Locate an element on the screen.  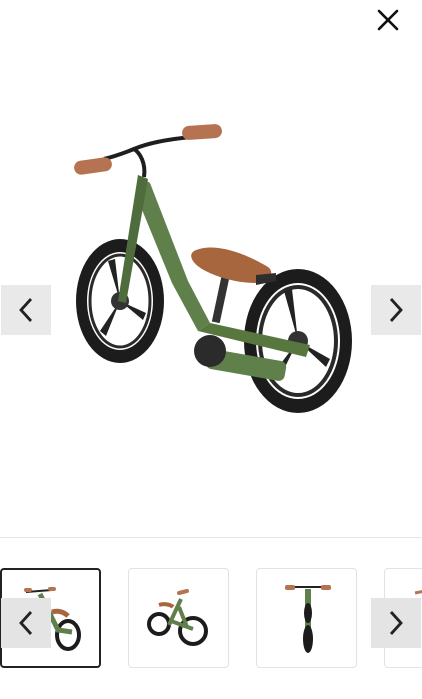
next-image-button is located at coordinates (396, 310).